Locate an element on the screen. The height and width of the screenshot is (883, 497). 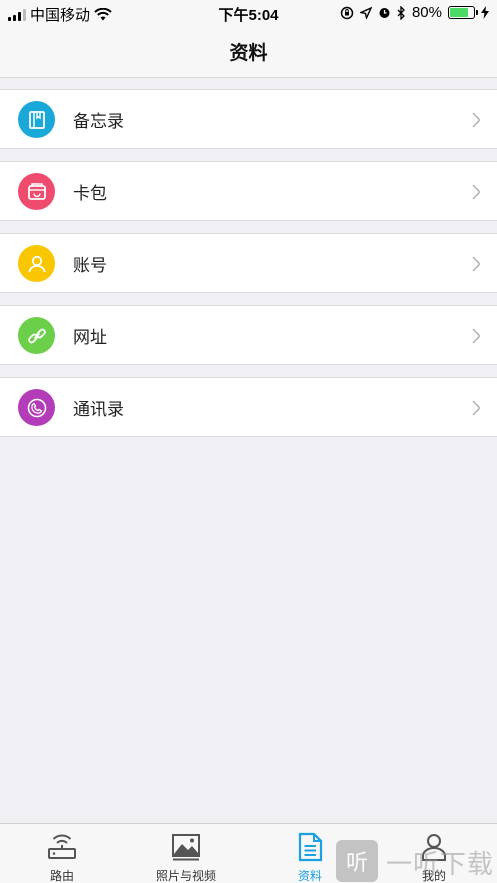
alarm-icon is located at coordinates (384, 13).